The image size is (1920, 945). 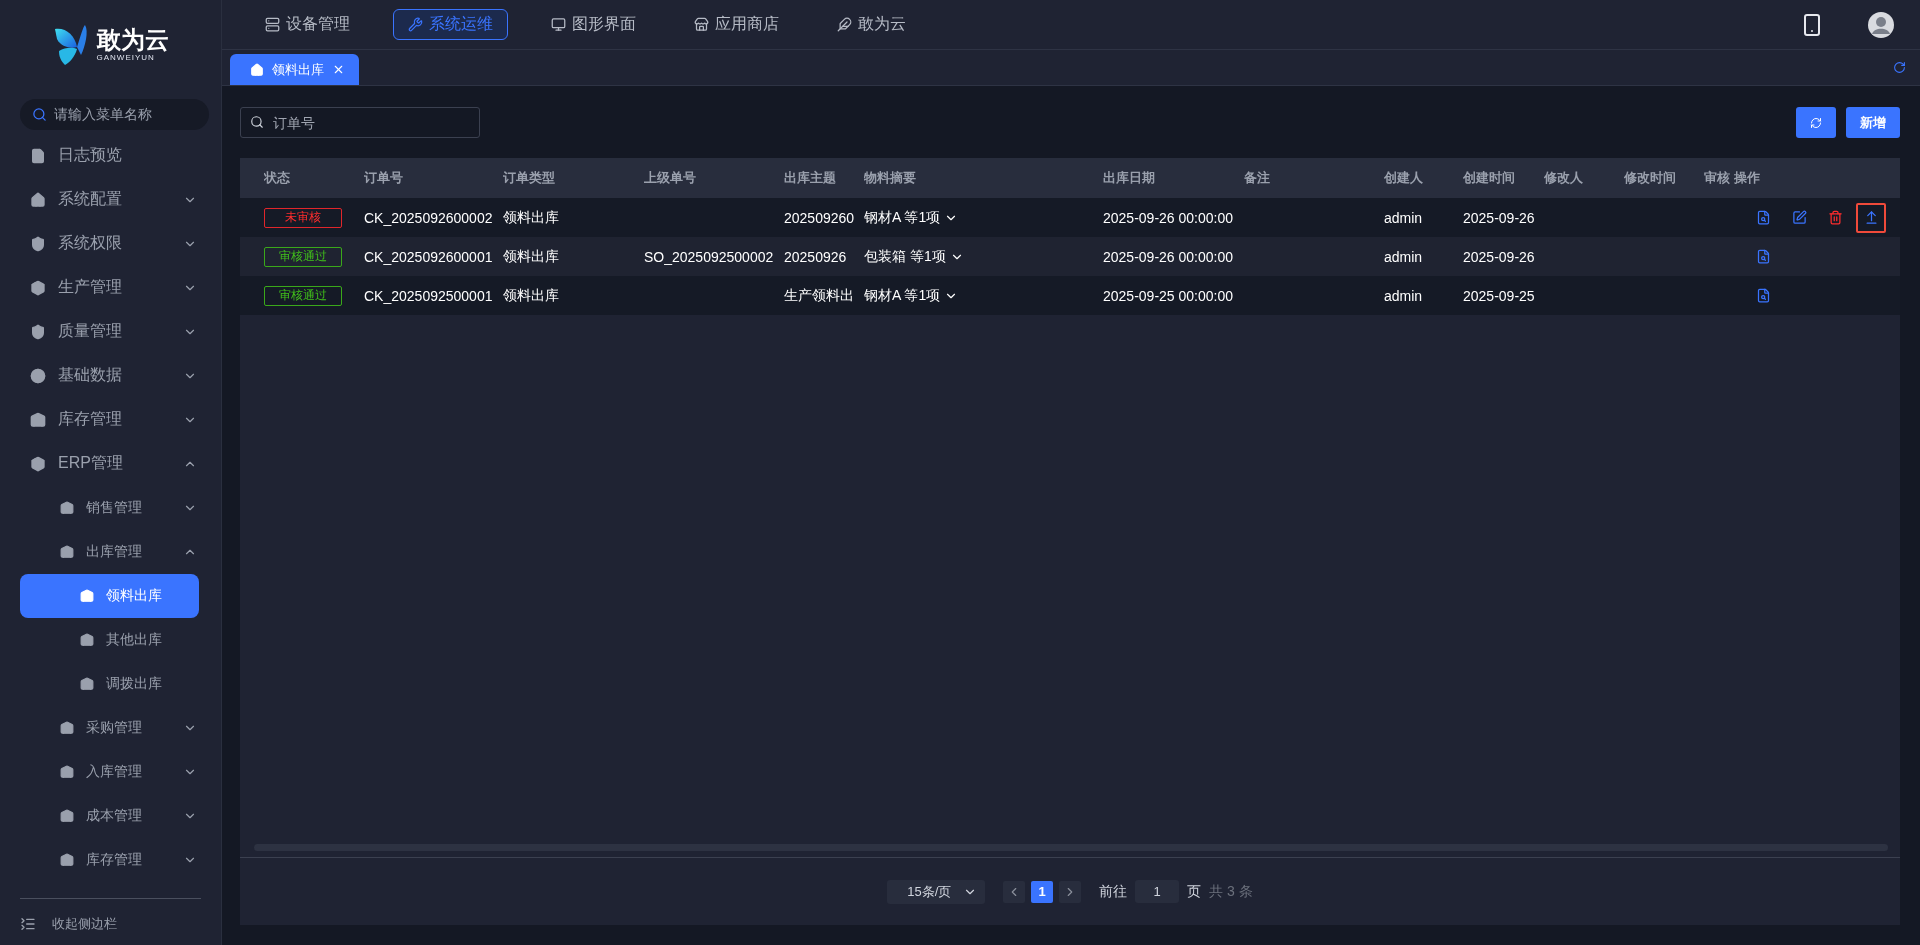 What do you see at coordinates (1650, 178) in the screenshot?
I see `column-header: 修改时间` at bounding box center [1650, 178].